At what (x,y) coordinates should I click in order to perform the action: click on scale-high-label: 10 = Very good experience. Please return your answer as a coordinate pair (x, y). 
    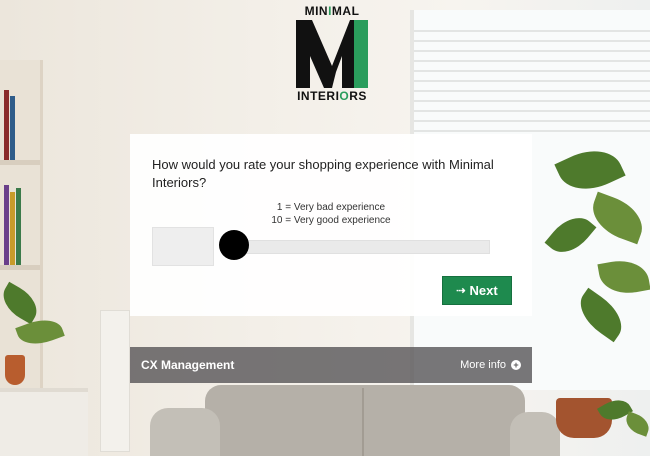
    Looking at the image, I should click on (331, 220).